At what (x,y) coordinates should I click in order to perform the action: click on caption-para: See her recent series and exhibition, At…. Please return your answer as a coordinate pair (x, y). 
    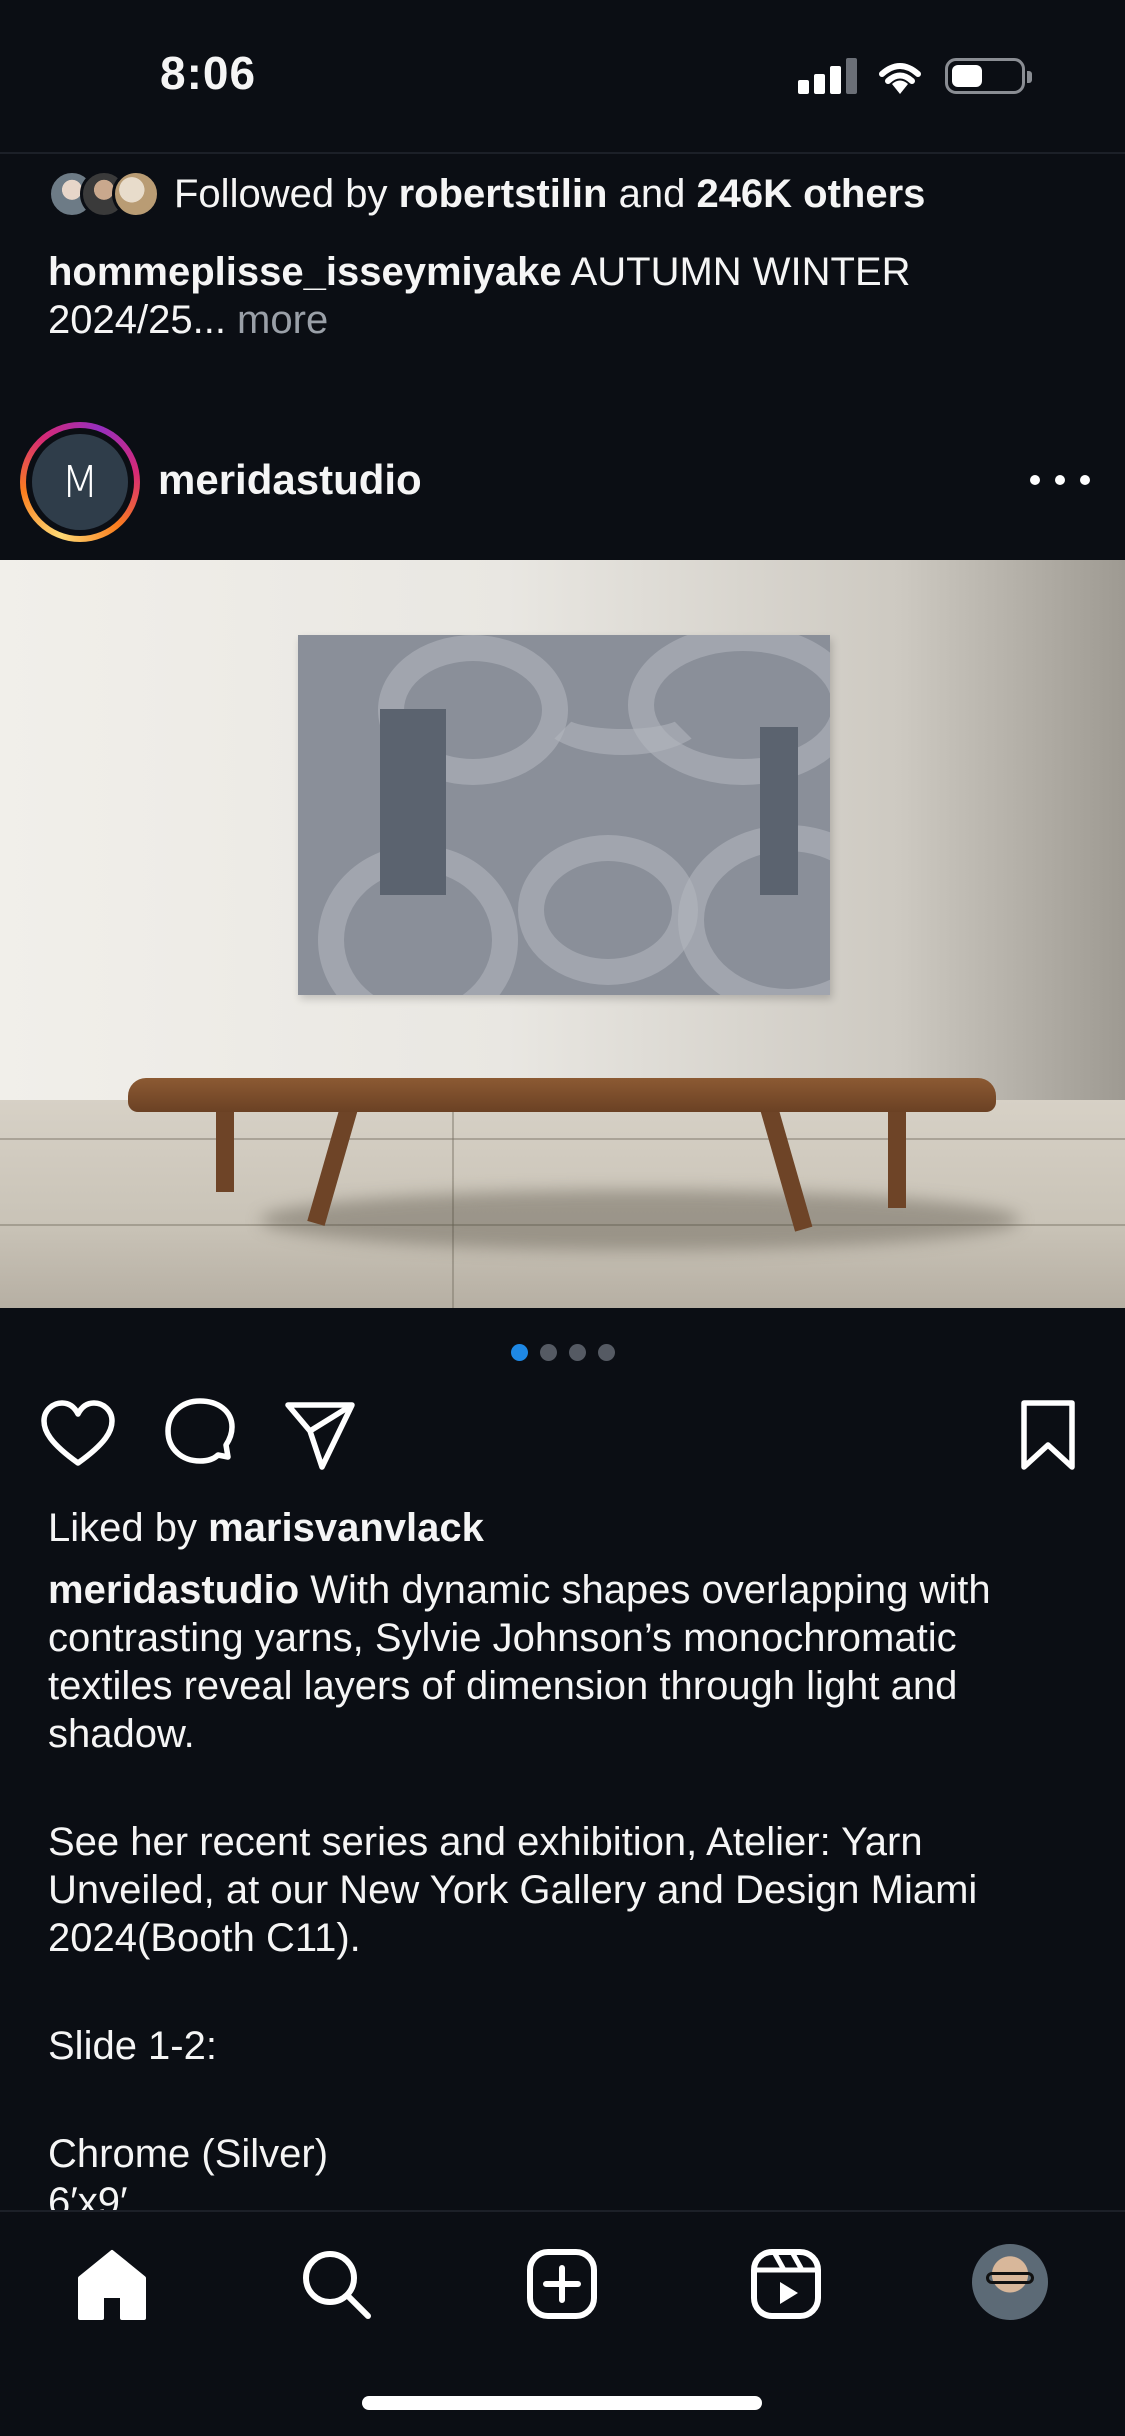
    Looking at the image, I should click on (513, 1890).